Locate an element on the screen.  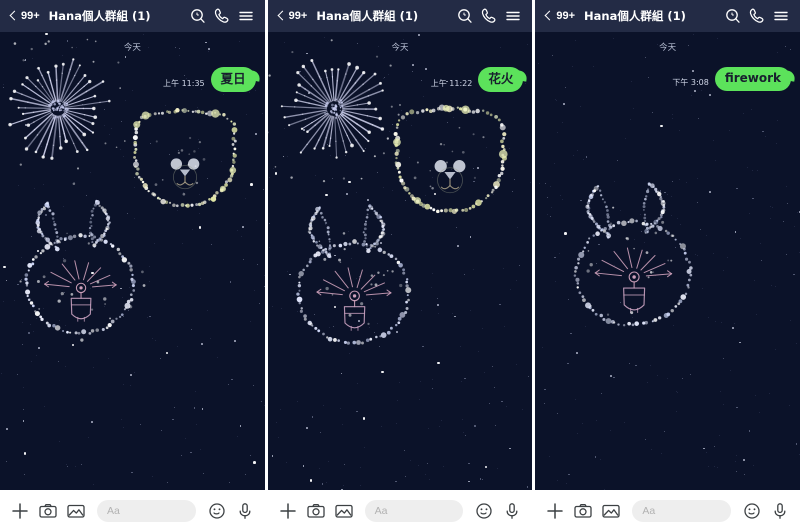
message-time: 上午 11:35 is located at coordinates (184, 83).